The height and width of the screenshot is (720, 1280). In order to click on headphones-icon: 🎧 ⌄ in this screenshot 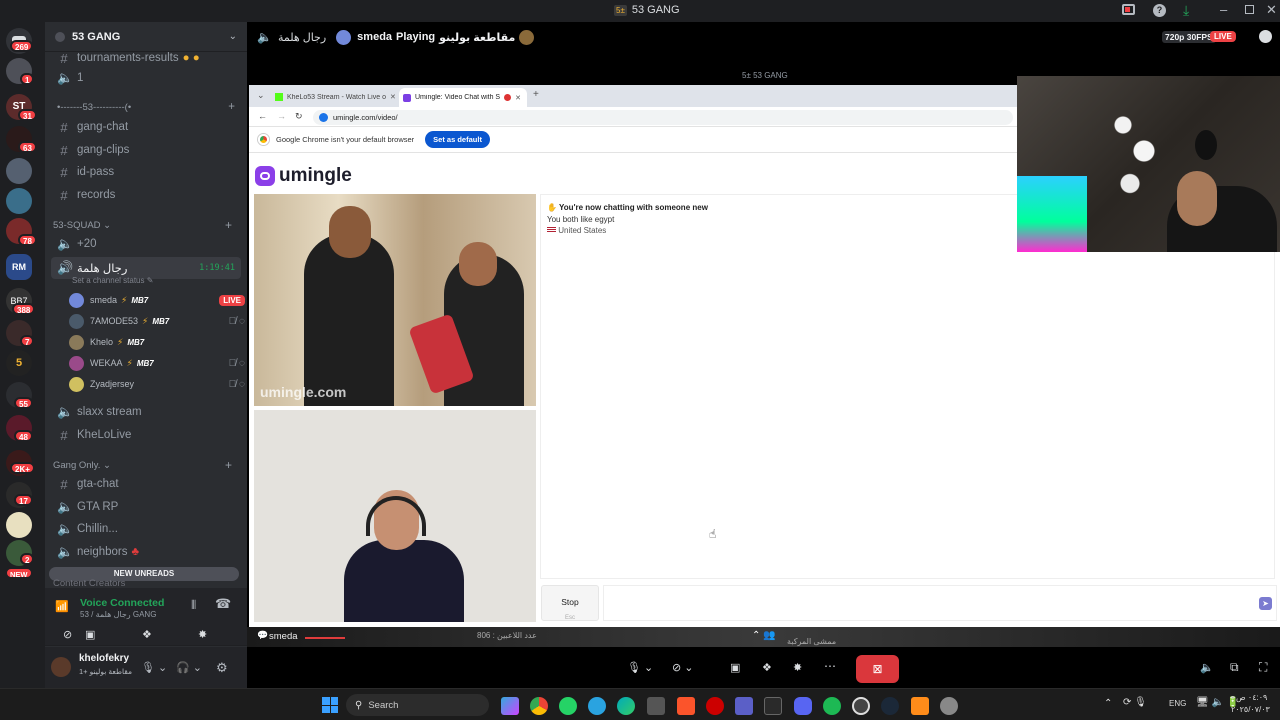, I will do `click(189, 667)`.